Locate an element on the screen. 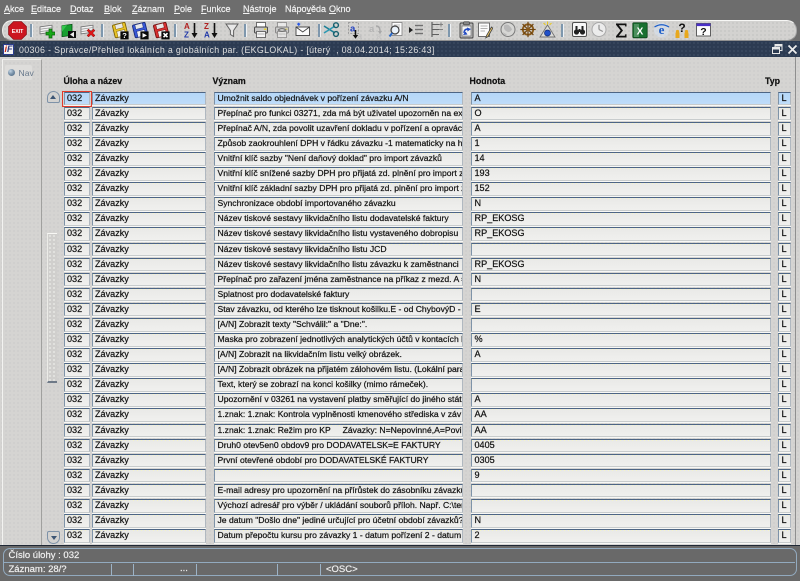 Image resolution: width=800 pixels, height=581 pixels. svg-text: A is located at coordinates (207, 35).